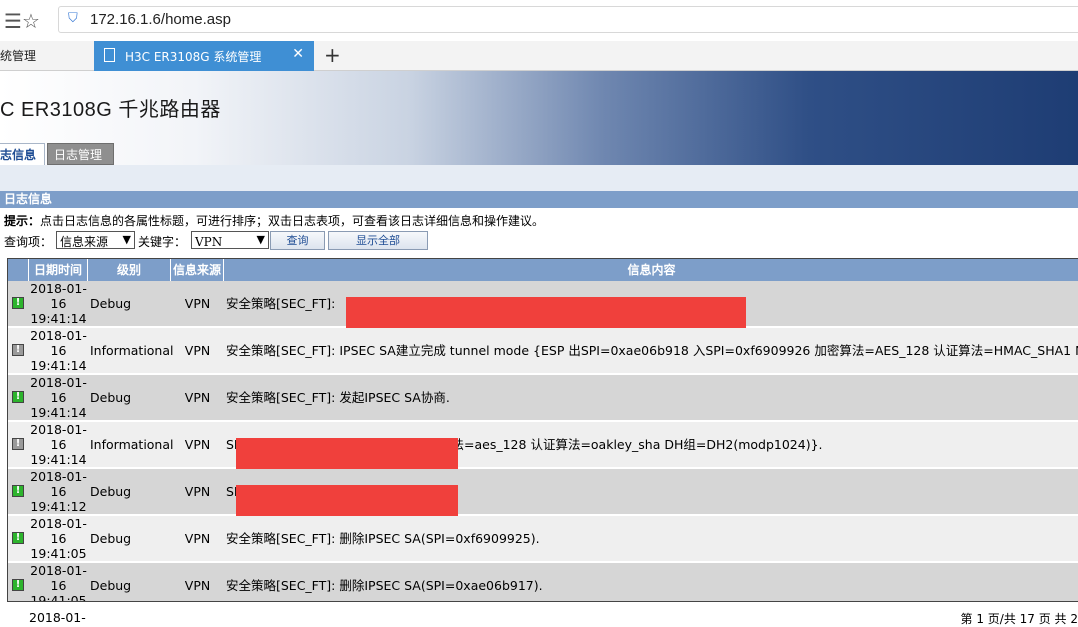 Image resolution: width=1078 pixels, height=627 pixels. What do you see at coordinates (84, 242) in the screenshot?
I see `query-field-value: 信息来源` at bounding box center [84, 242].